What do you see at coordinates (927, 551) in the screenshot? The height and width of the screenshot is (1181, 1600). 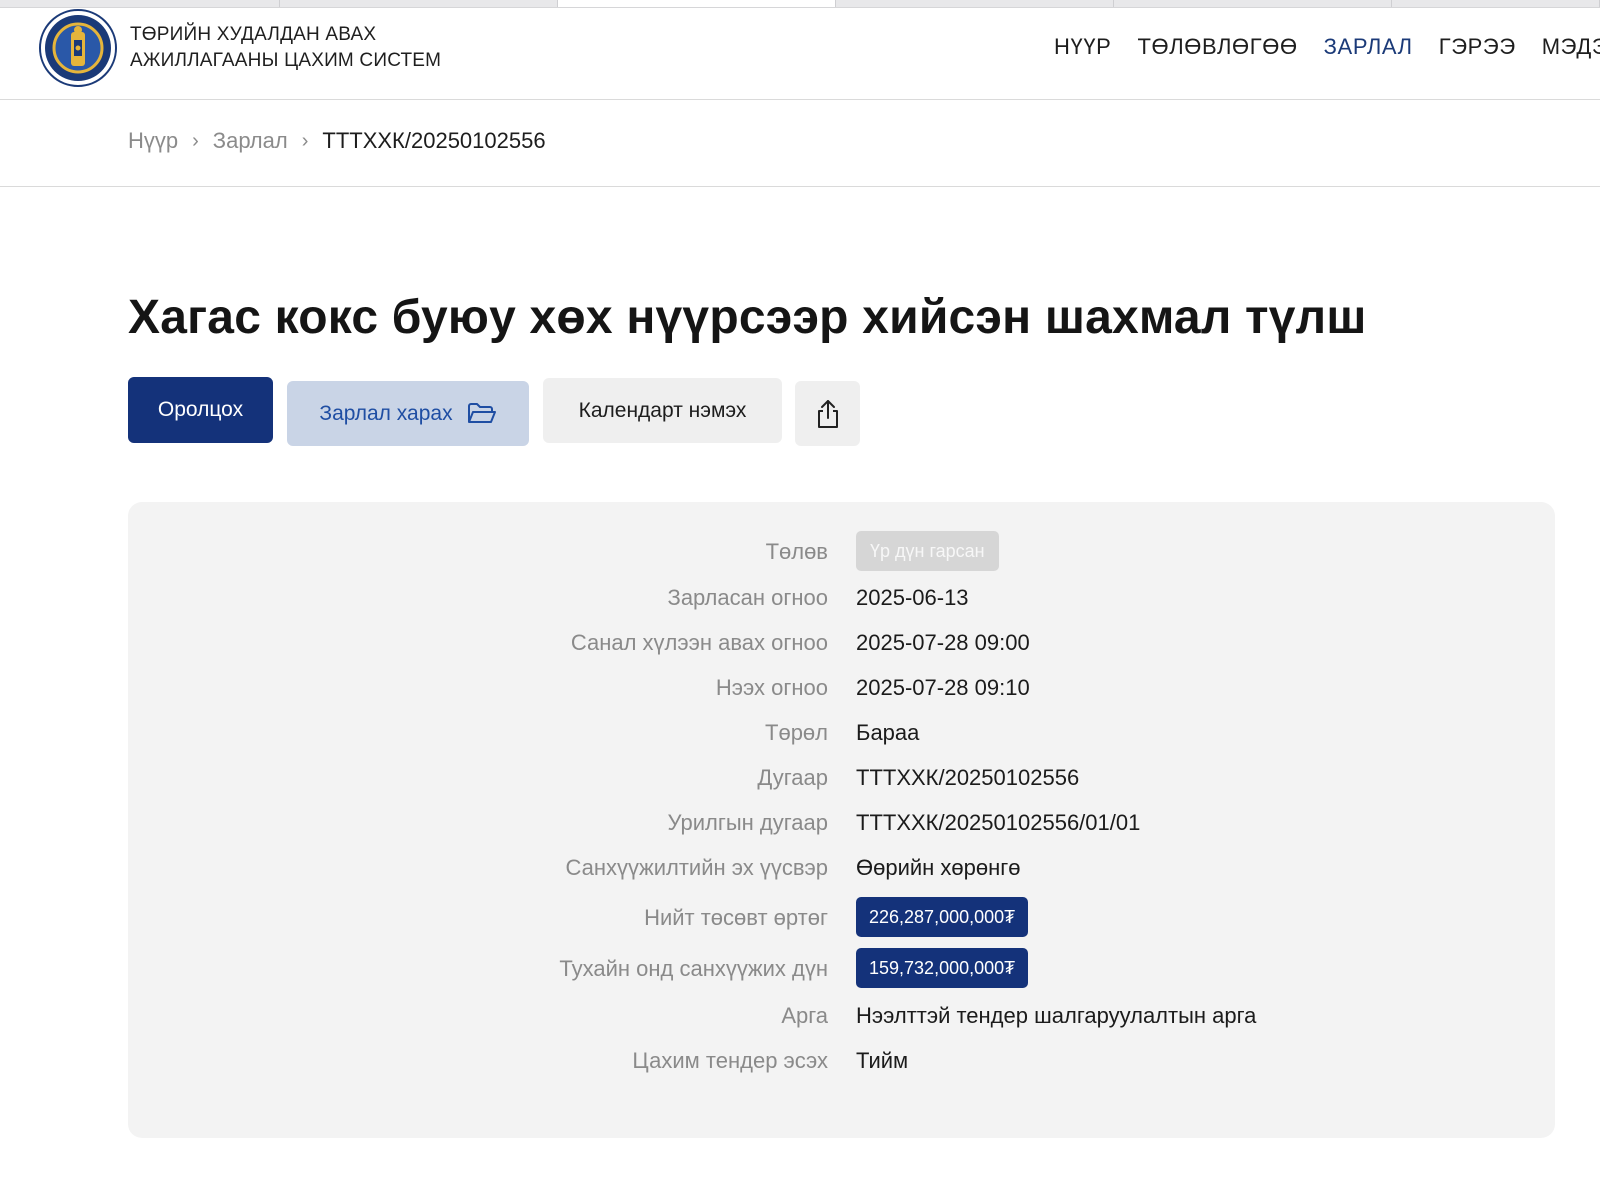 I see `status-badge: Үр дүн гарсан` at bounding box center [927, 551].